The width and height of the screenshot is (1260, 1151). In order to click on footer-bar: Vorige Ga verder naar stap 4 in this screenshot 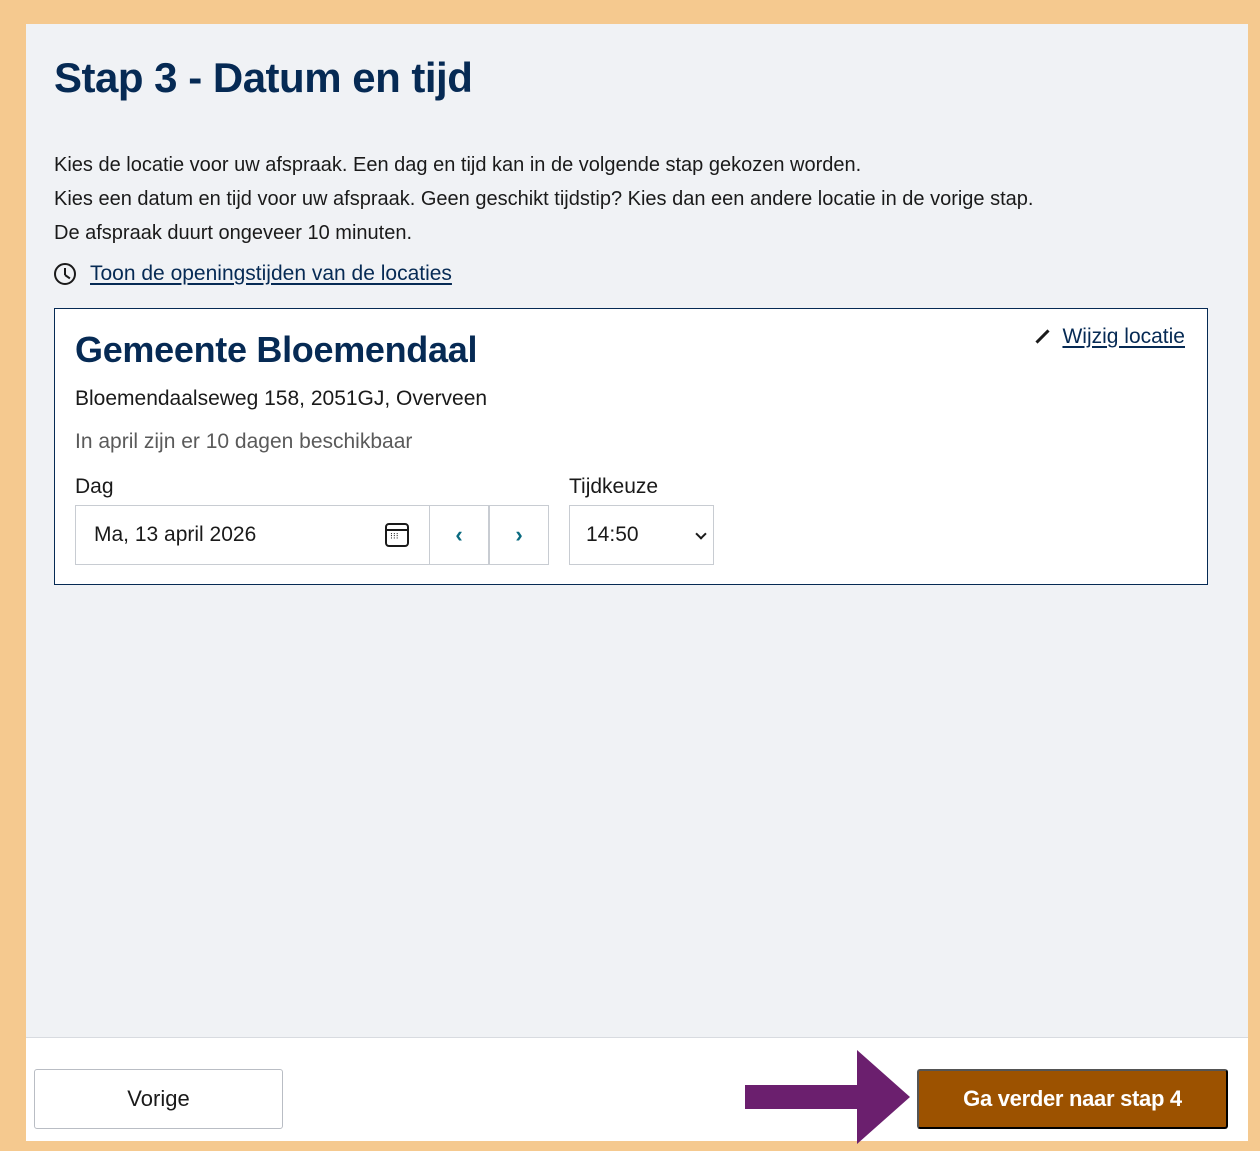, I will do `click(637, 1089)`.